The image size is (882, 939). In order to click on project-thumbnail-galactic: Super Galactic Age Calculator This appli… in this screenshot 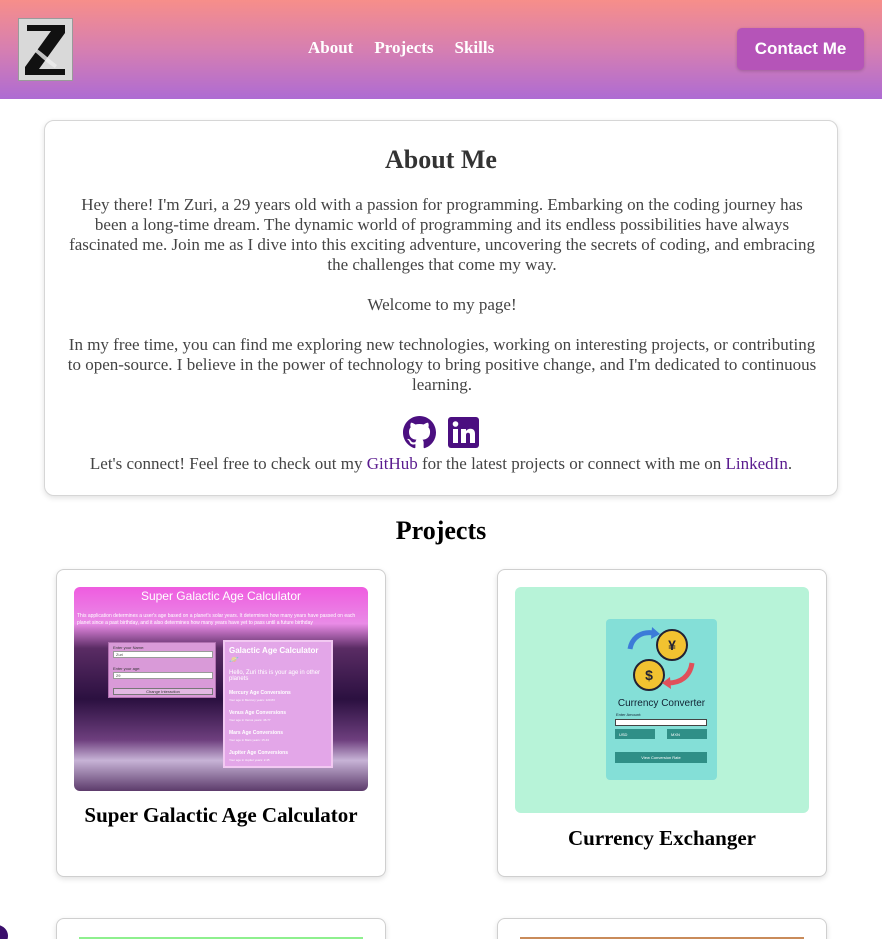, I will do `click(221, 689)`.